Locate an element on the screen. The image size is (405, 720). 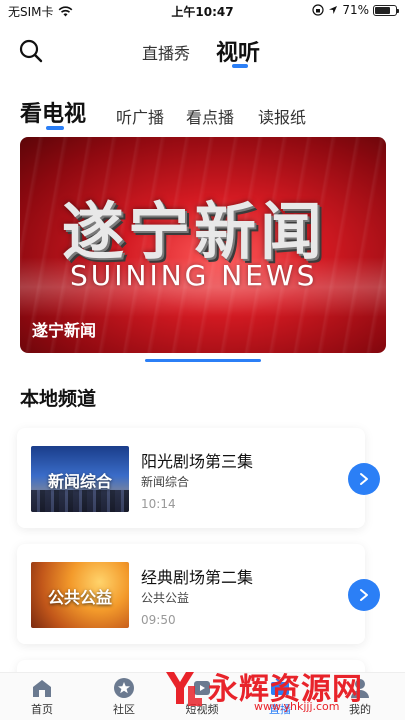
star-icon is located at coordinates (124, 688).